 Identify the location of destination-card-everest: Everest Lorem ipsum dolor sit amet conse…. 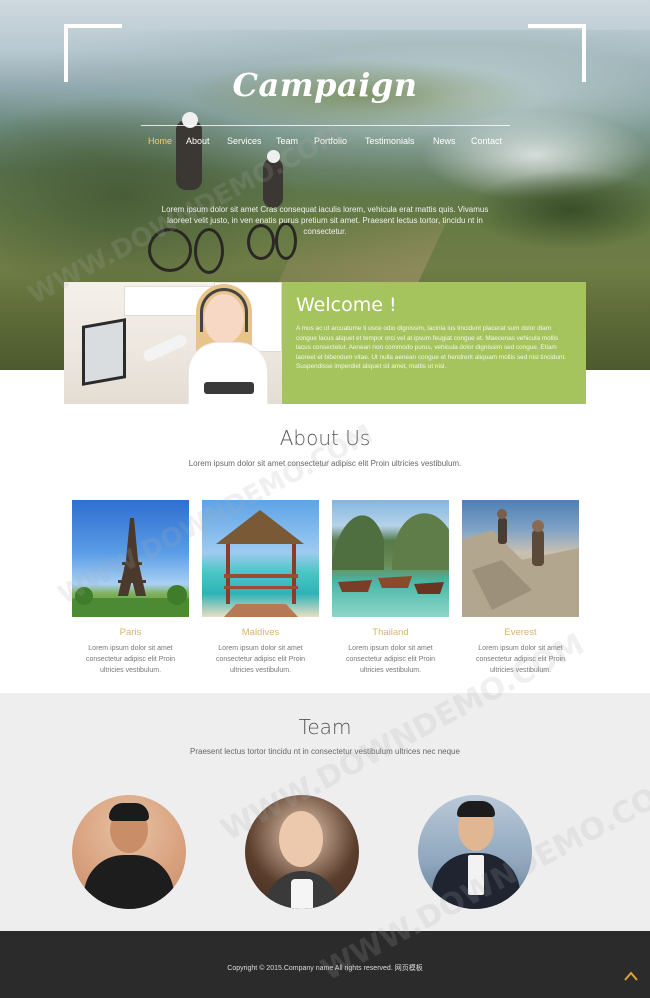
(520, 588).